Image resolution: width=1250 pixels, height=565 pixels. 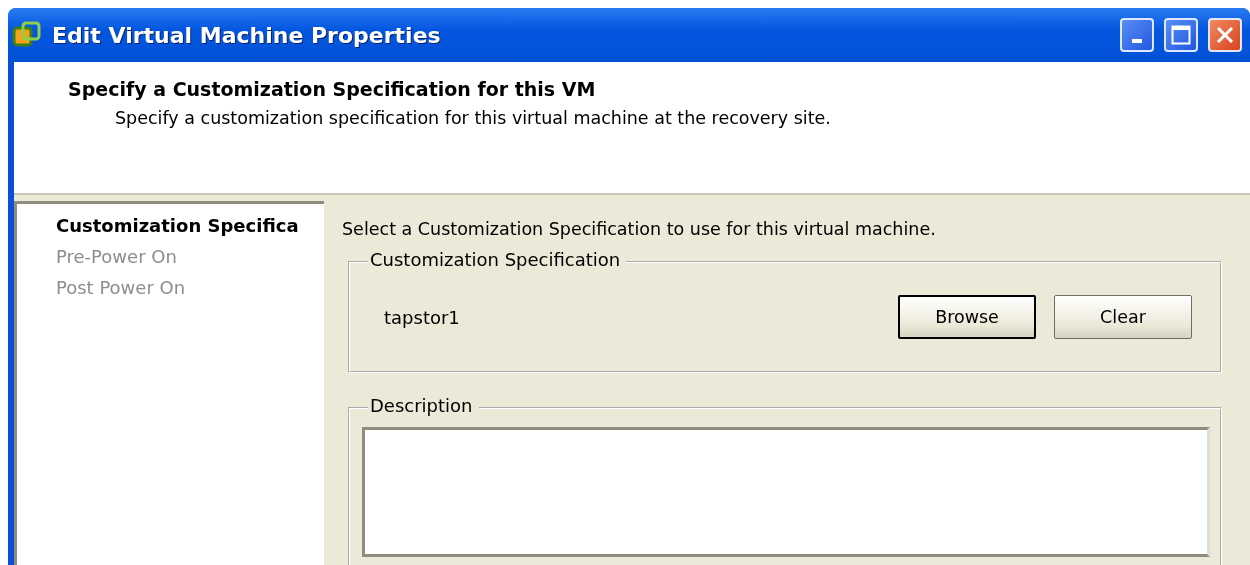 What do you see at coordinates (639, 229) in the screenshot?
I see `instruction-text: Select a Customization Specification to use for this virtual machine.` at bounding box center [639, 229].